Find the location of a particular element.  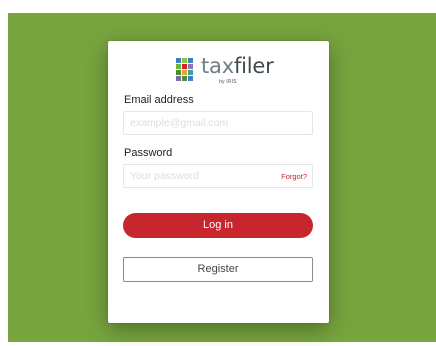

logo-byline: by IRIS is located at coordinates (228, 82).